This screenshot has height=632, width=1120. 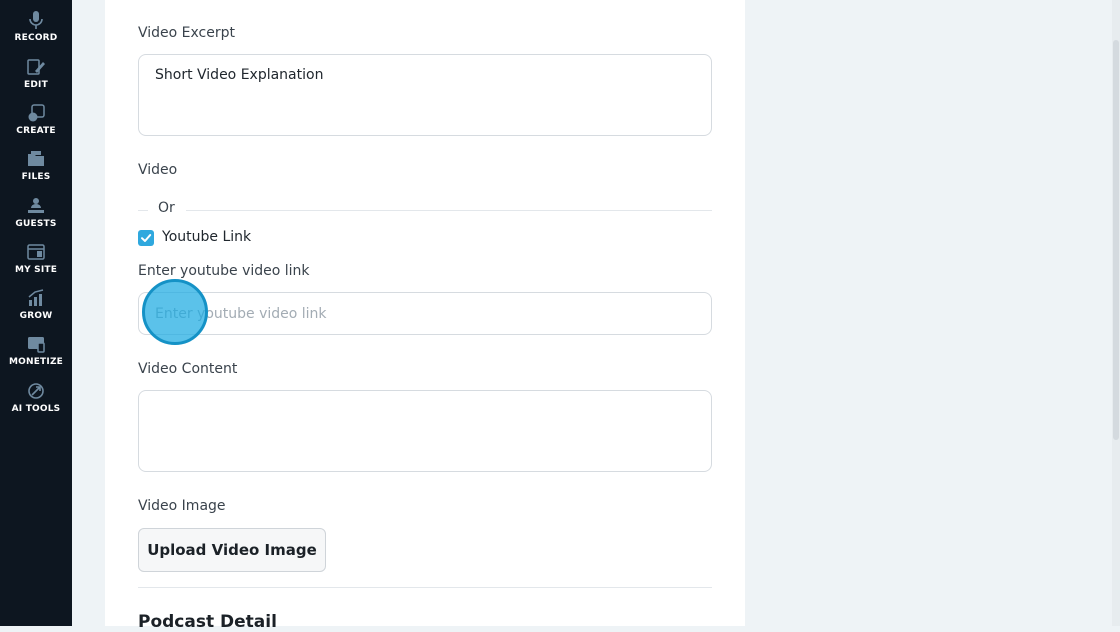 I want to click on sidebar-item-label: MONETIZE, so click(x=36, y=362).